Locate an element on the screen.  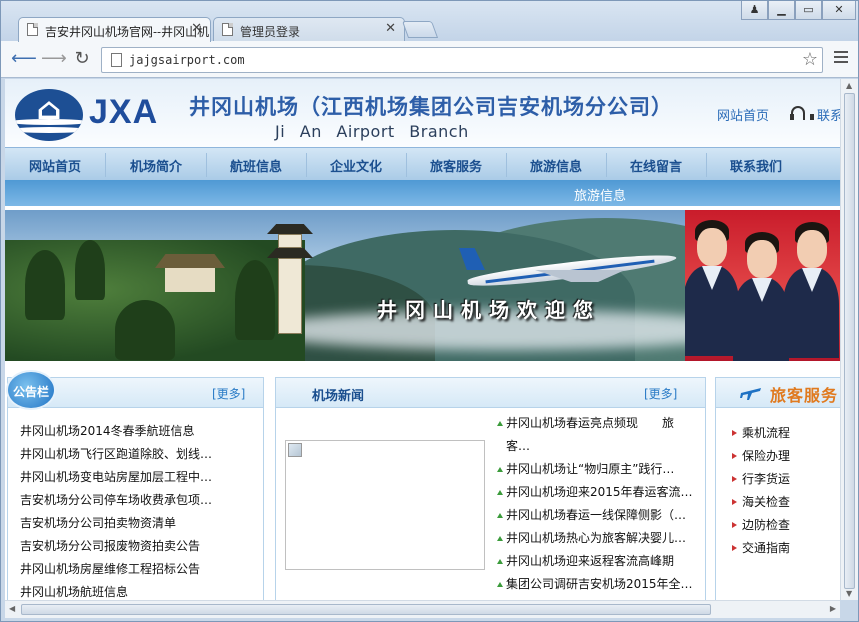
new-tab-button is located at coordinates (420, 29).